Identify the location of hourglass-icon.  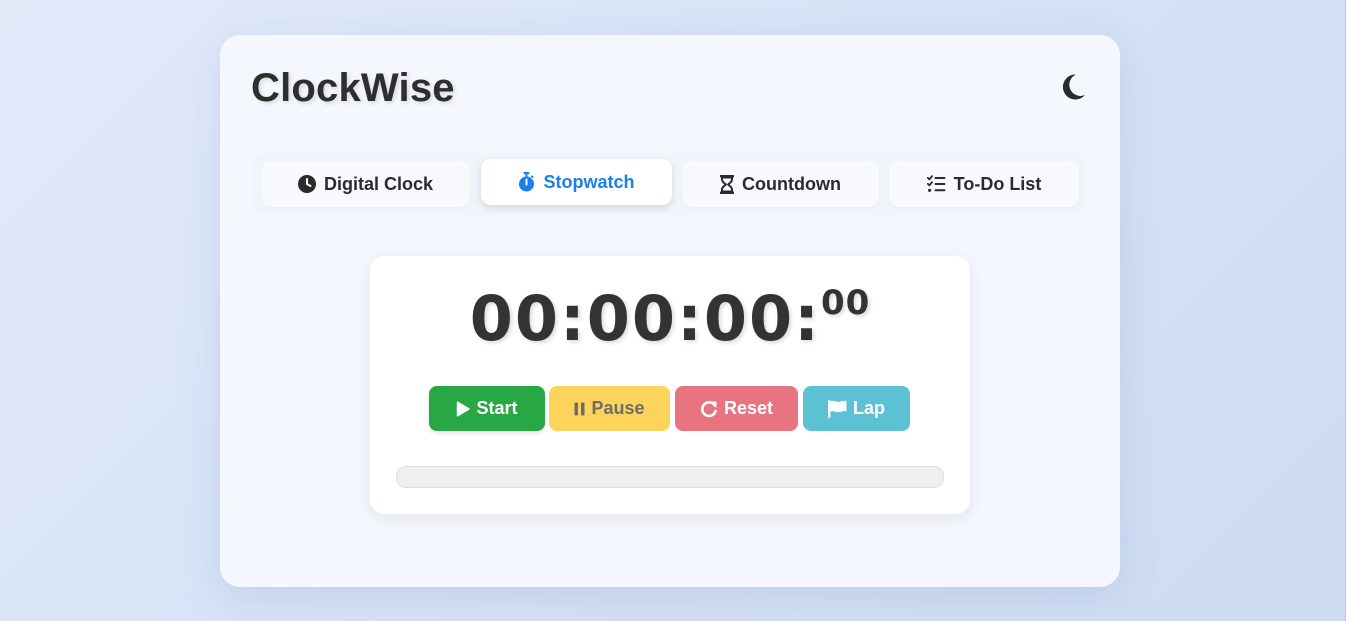
(727, 184).